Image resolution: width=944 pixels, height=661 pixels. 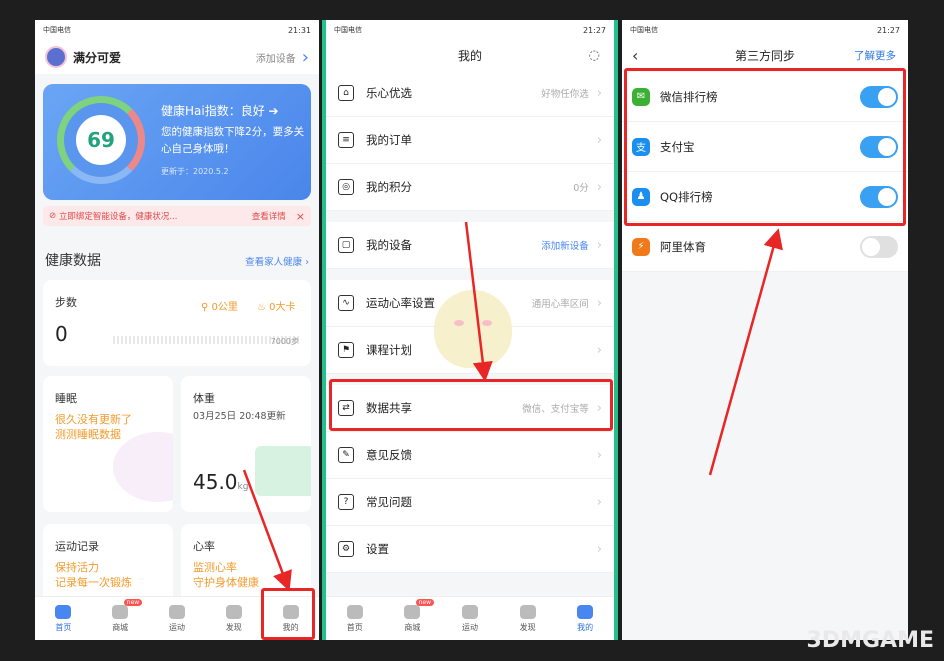 I want to click on arrow-to-sync-list, so click(x=745, y=352).